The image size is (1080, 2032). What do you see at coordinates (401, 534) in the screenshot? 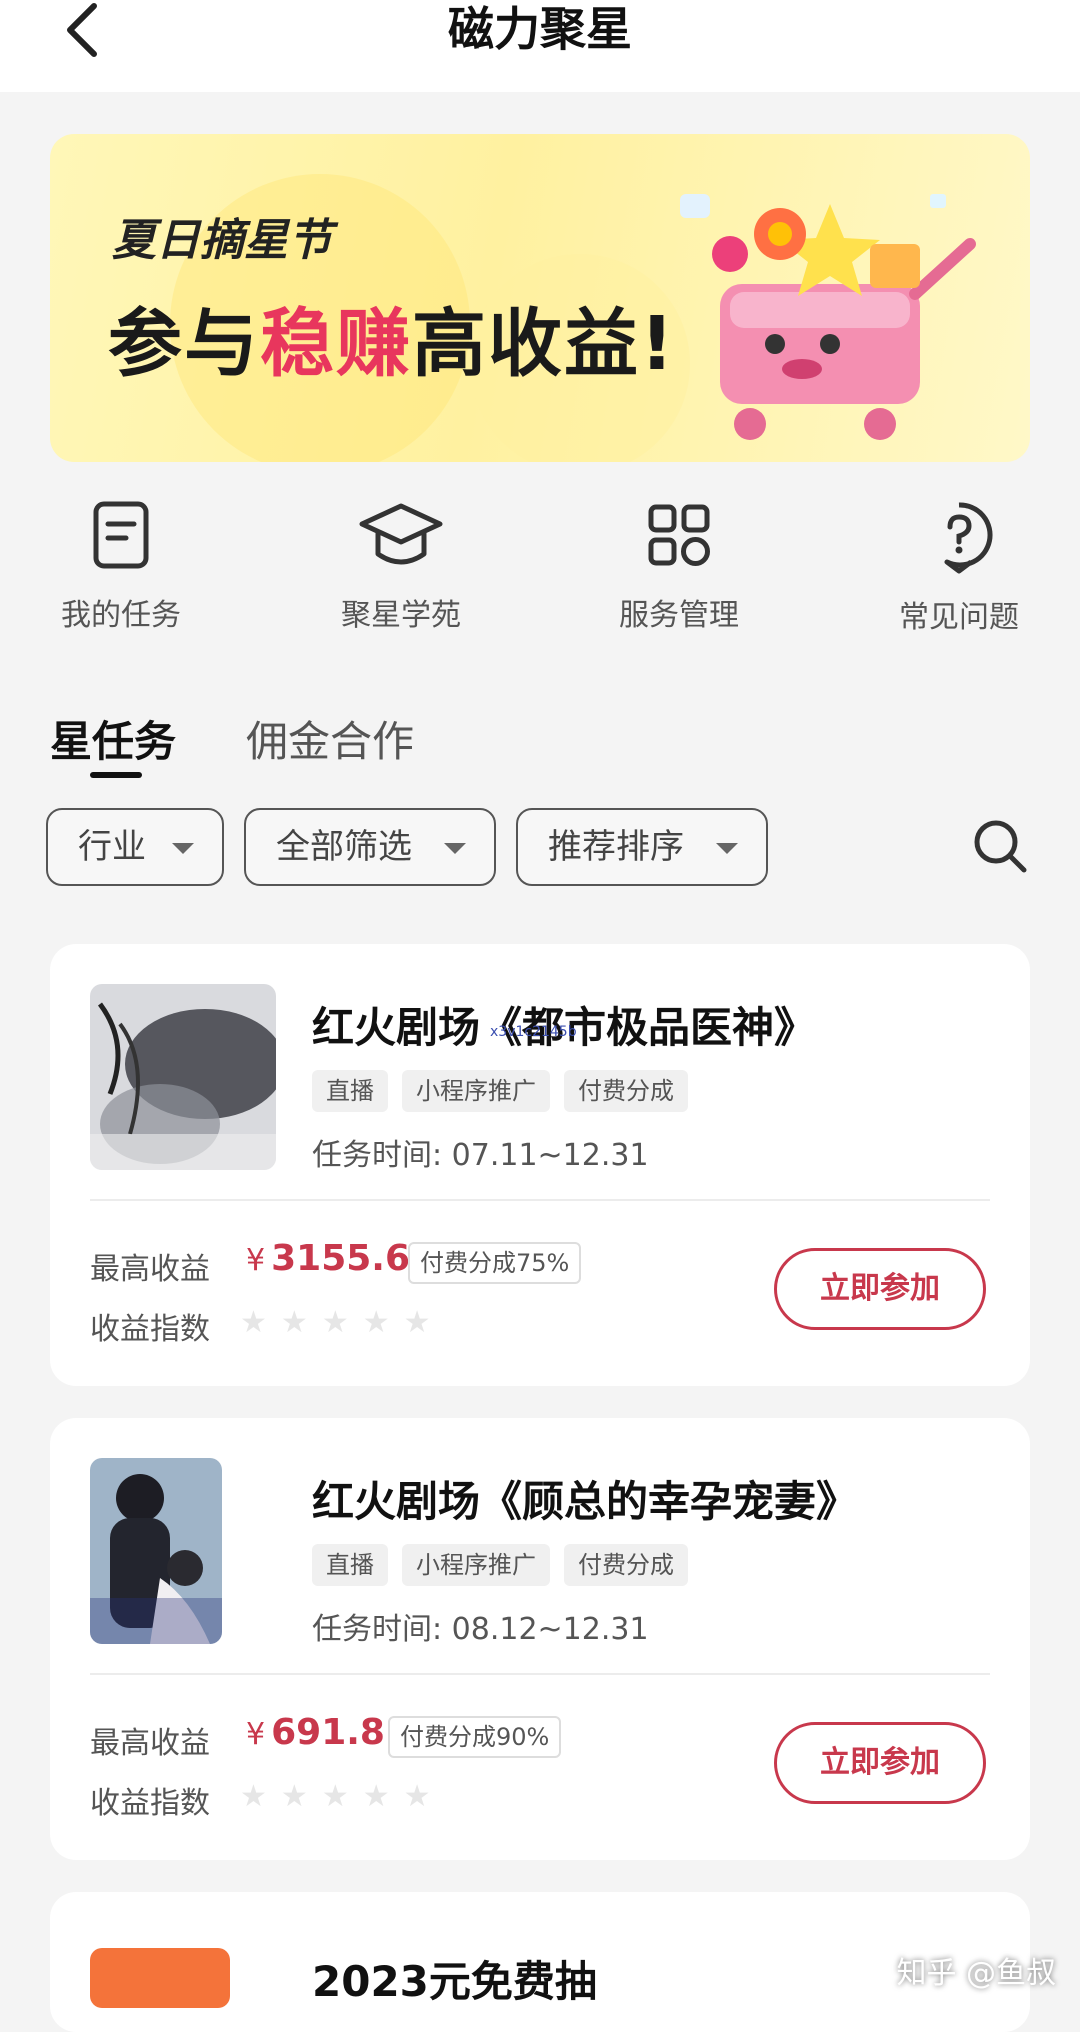
I see `graduation-cap-icon` at bounding box center [401, 534].